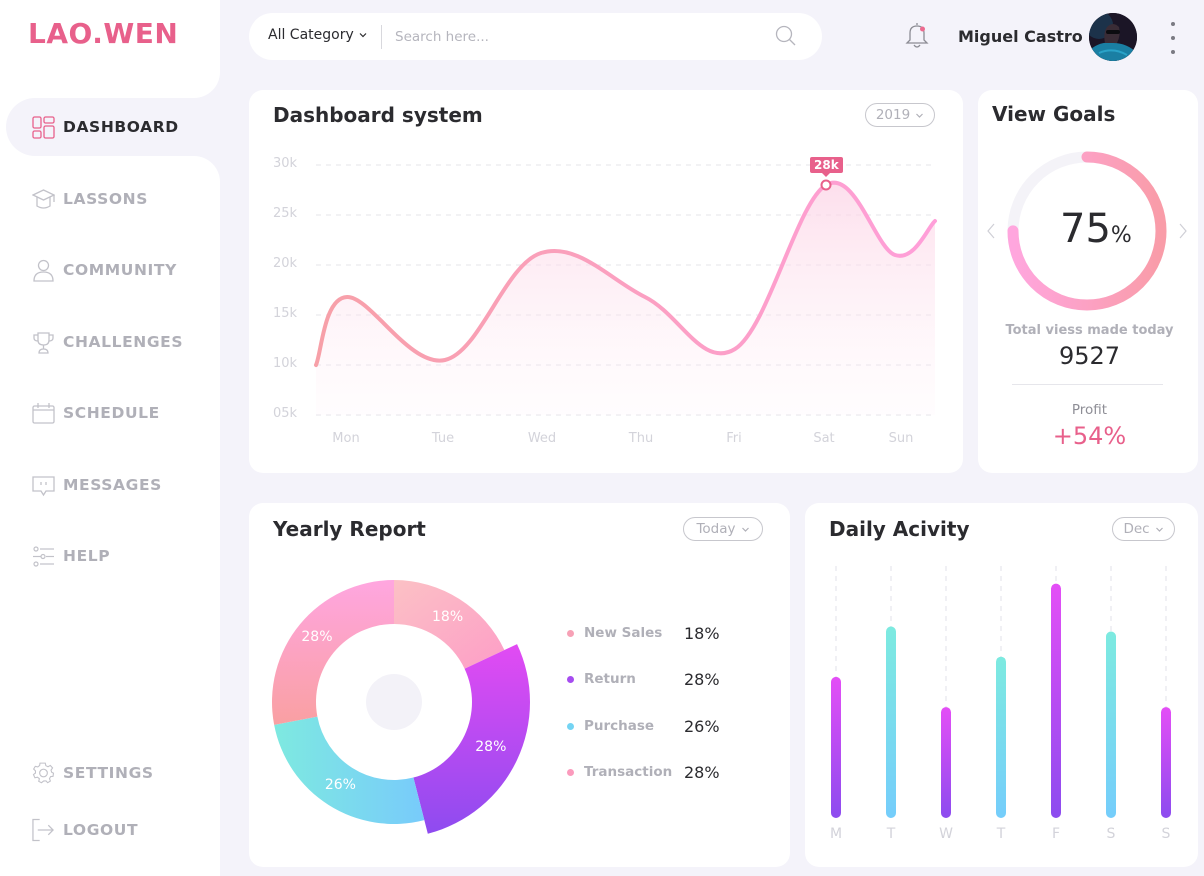 This screenshot has width=1204, height=876. Describe the element at coordinates (623, 633) in the screenshot. I see `legend-label: New Sales` at that location.